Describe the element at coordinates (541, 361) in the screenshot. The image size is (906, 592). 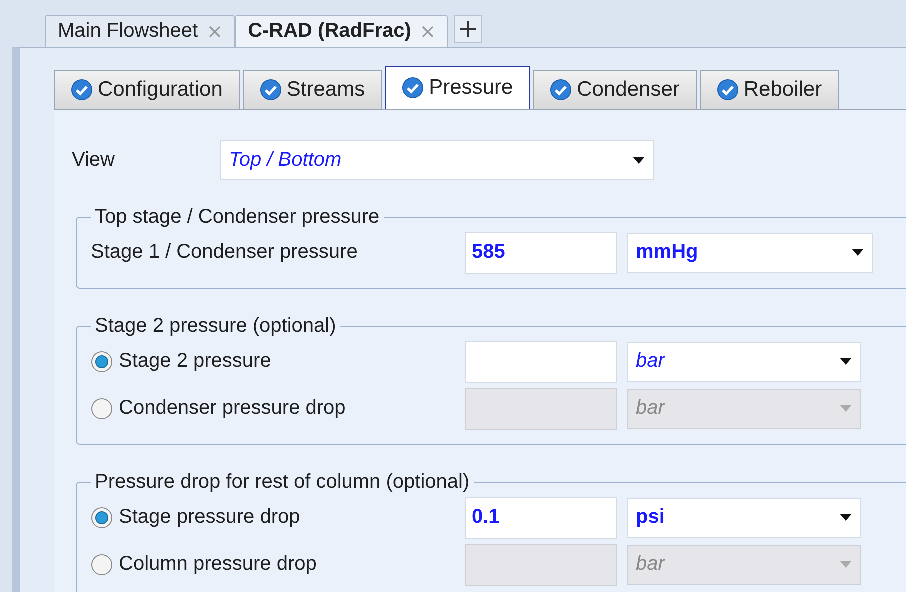
I see `input-field` at that location.